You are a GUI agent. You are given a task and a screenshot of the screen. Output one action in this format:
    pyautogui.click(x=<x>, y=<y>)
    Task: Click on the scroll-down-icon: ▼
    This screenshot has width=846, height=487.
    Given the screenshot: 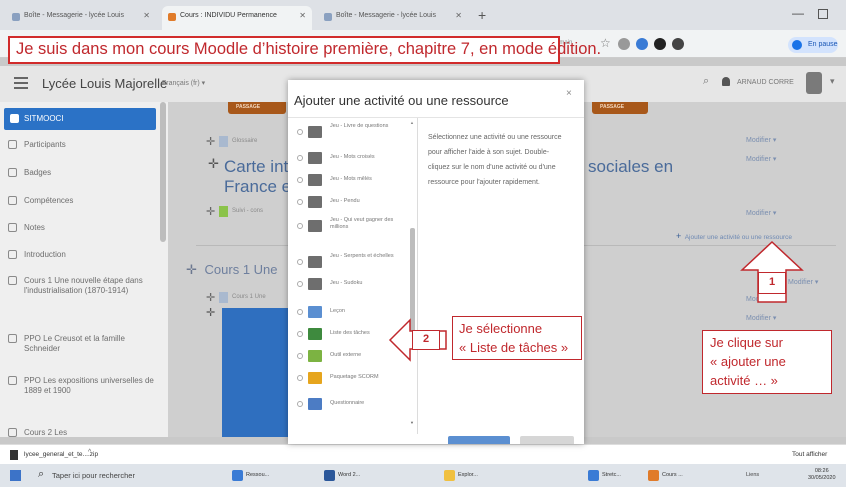 What is the action you would take?
    pyautogui.click(x=412, y=422)
    